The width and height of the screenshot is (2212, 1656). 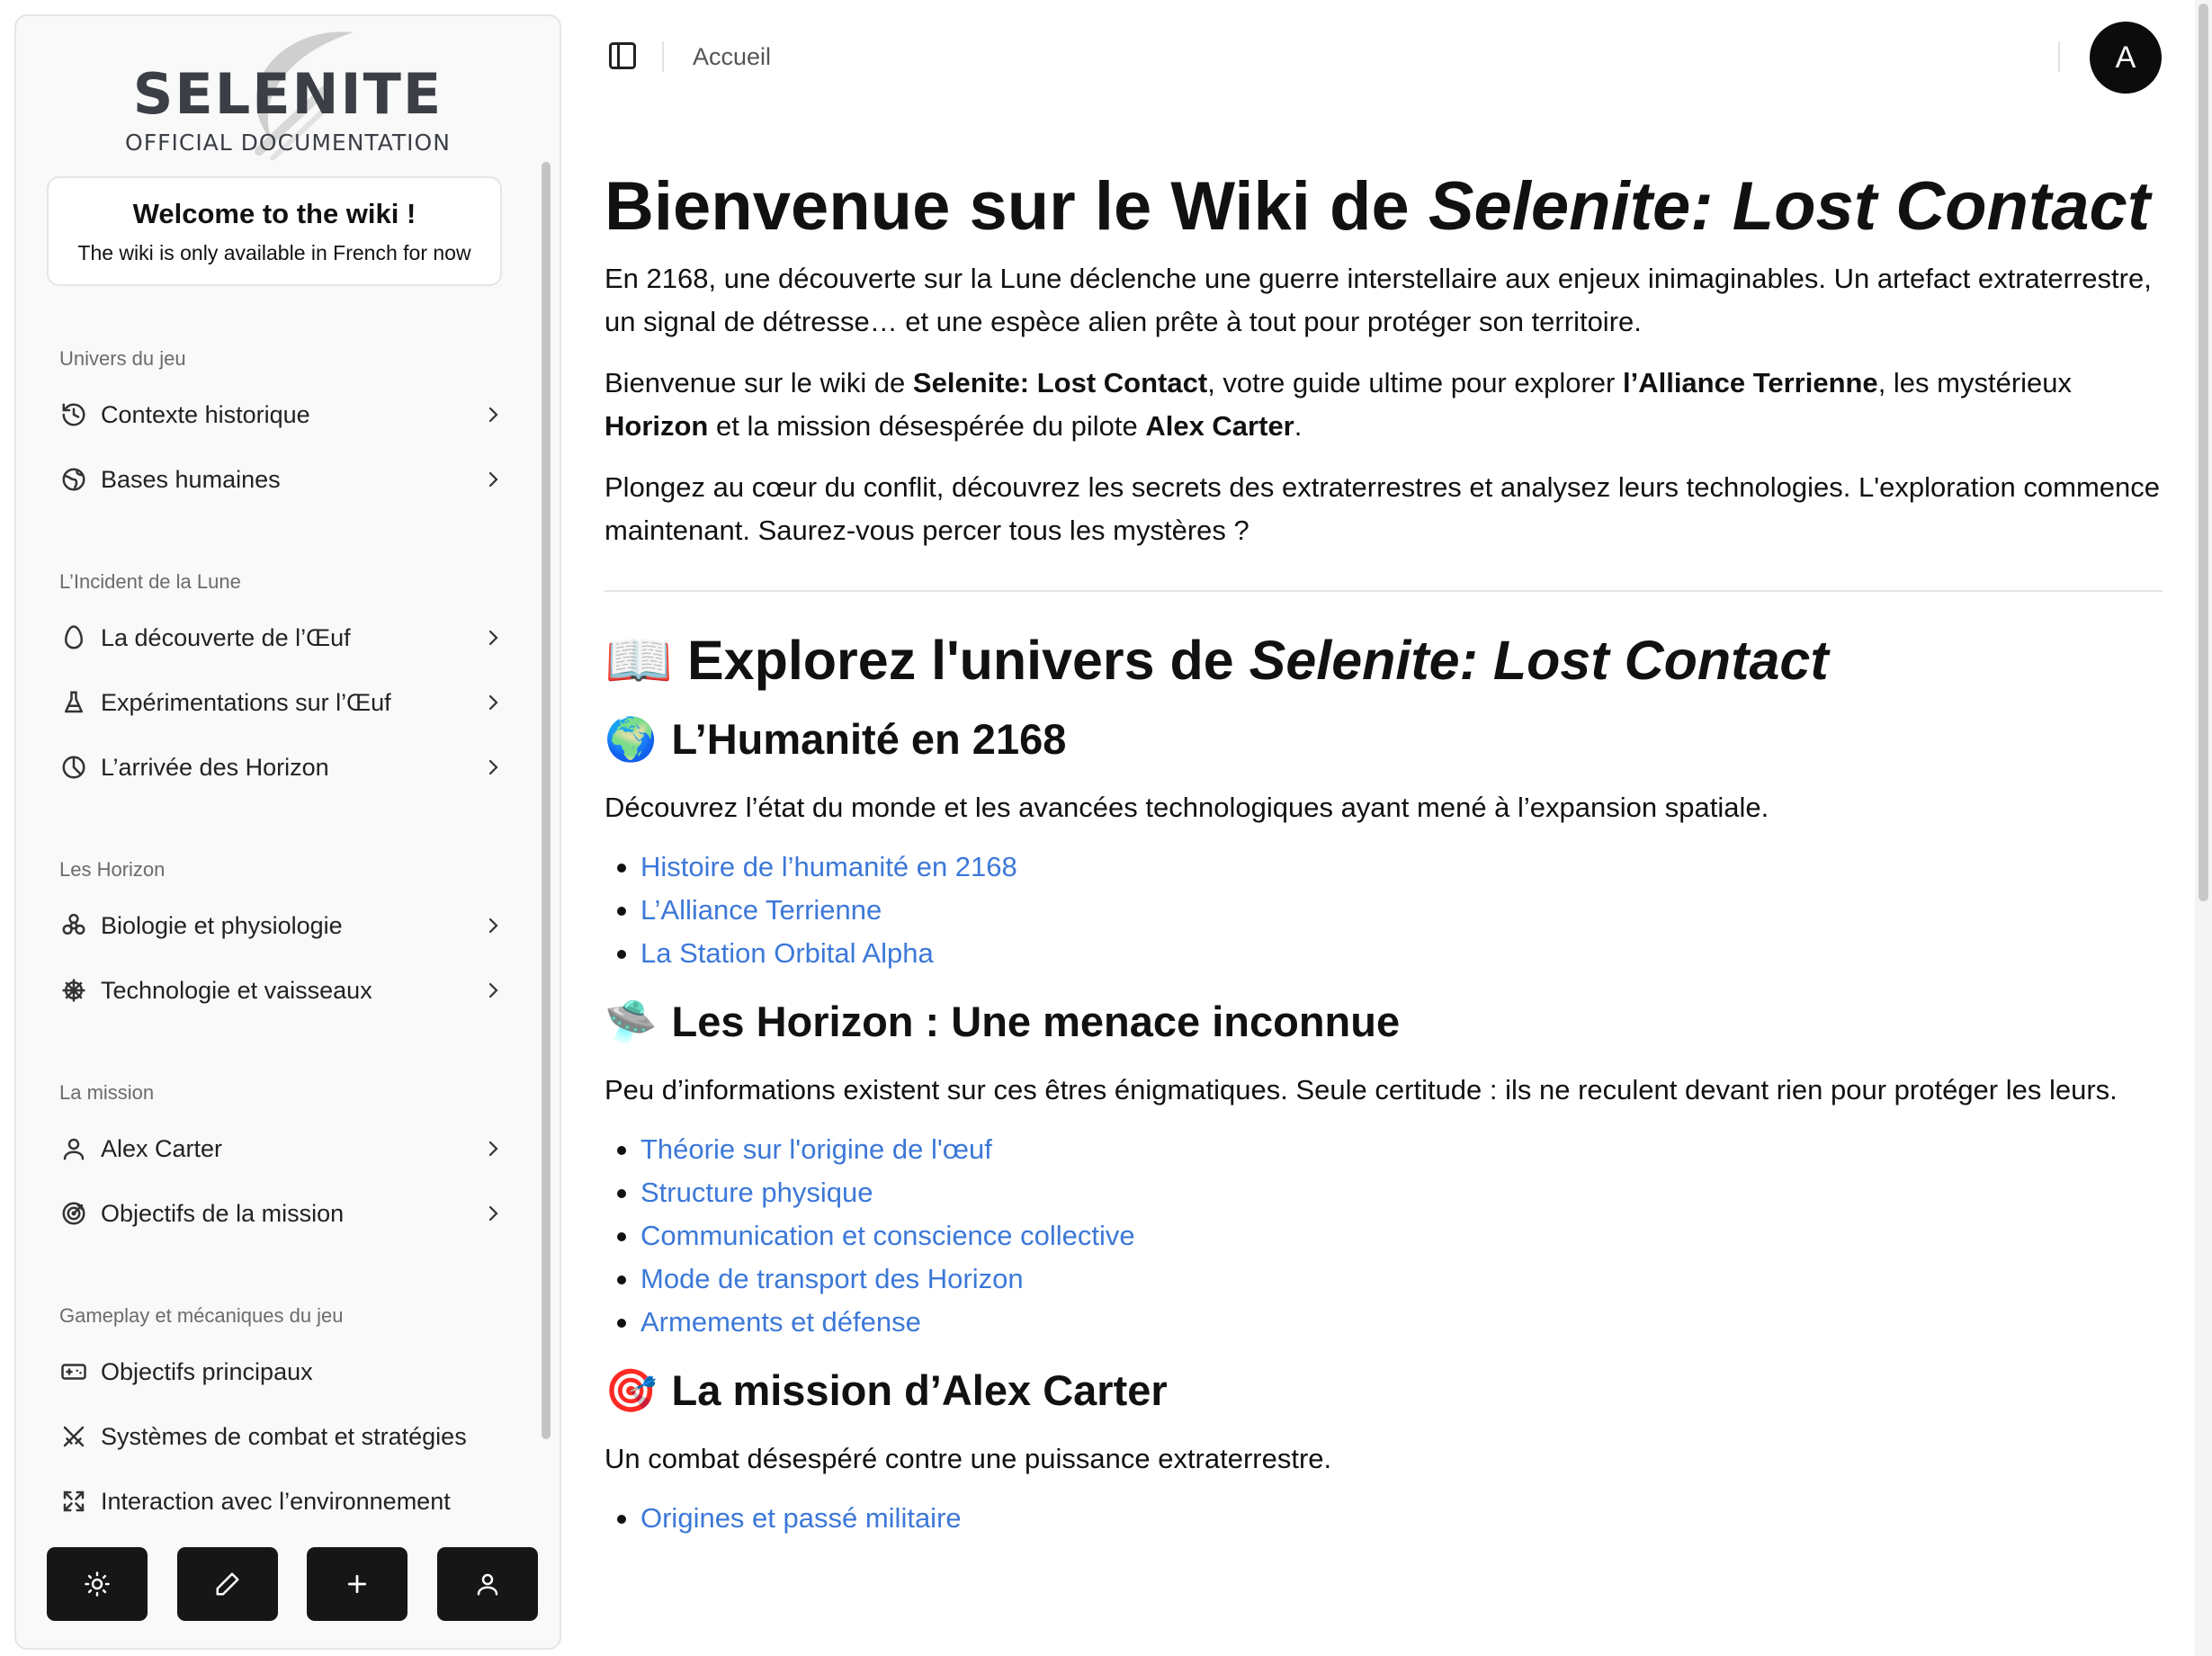 I want to click on sidebar-item-technologie: Technologie et vaisseaux, so click(x=281, y=990).